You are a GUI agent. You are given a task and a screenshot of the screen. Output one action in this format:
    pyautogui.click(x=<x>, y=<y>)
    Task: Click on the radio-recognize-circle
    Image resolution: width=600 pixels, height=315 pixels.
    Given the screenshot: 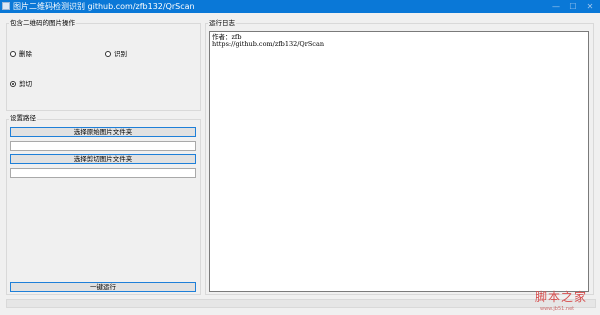 What is the action you would take?
    pyautogui.click(x=108, y=54)
    